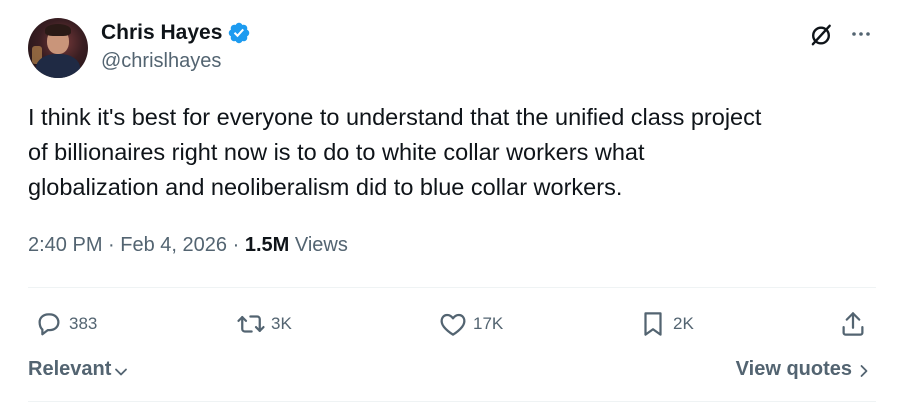  I want to click on sort-replies-dropdown: Relevant, so click(78, 369).